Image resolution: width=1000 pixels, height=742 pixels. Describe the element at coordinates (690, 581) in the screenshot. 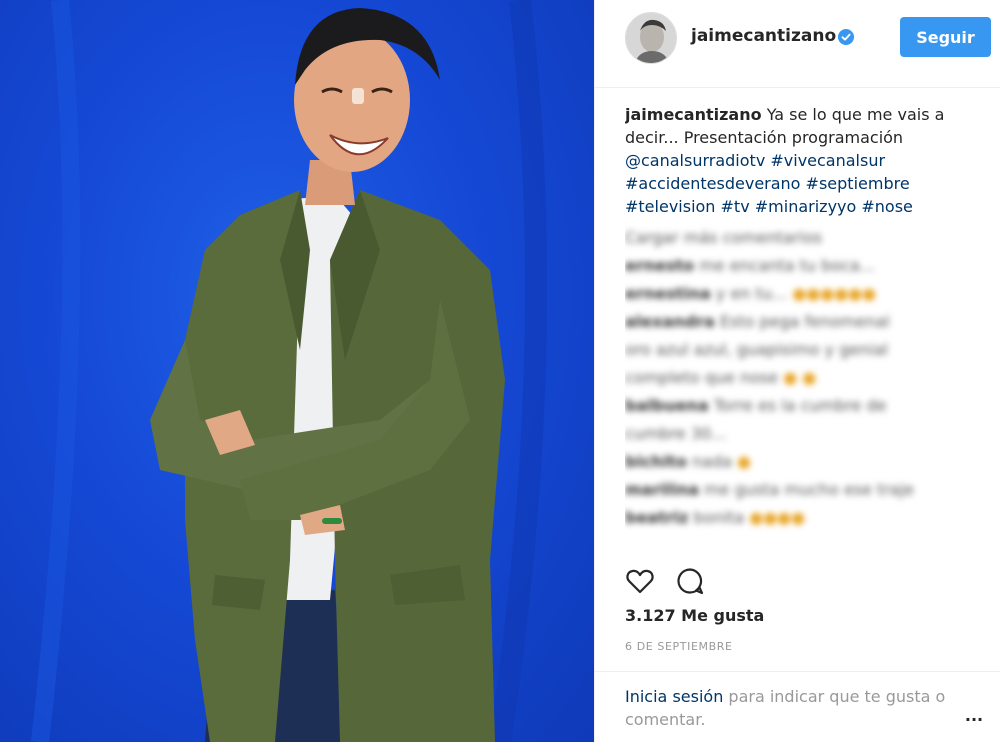

I see `comment-icon` at that location.